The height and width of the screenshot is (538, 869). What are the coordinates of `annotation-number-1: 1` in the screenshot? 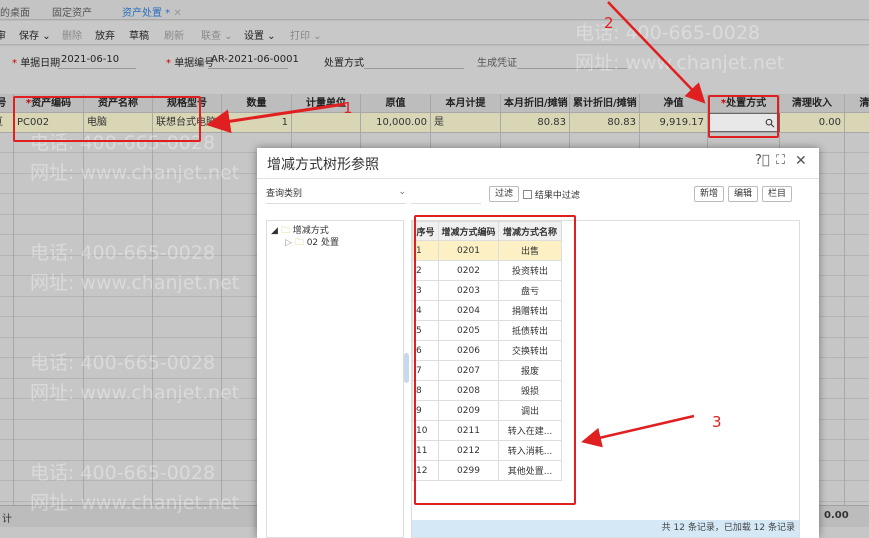 It's located at (348, 108).